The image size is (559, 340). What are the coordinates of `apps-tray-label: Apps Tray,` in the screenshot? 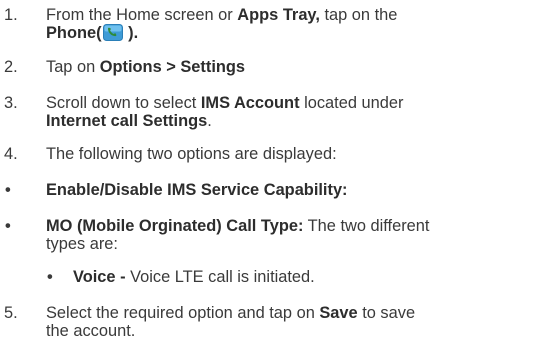 It's located at (278, 15).